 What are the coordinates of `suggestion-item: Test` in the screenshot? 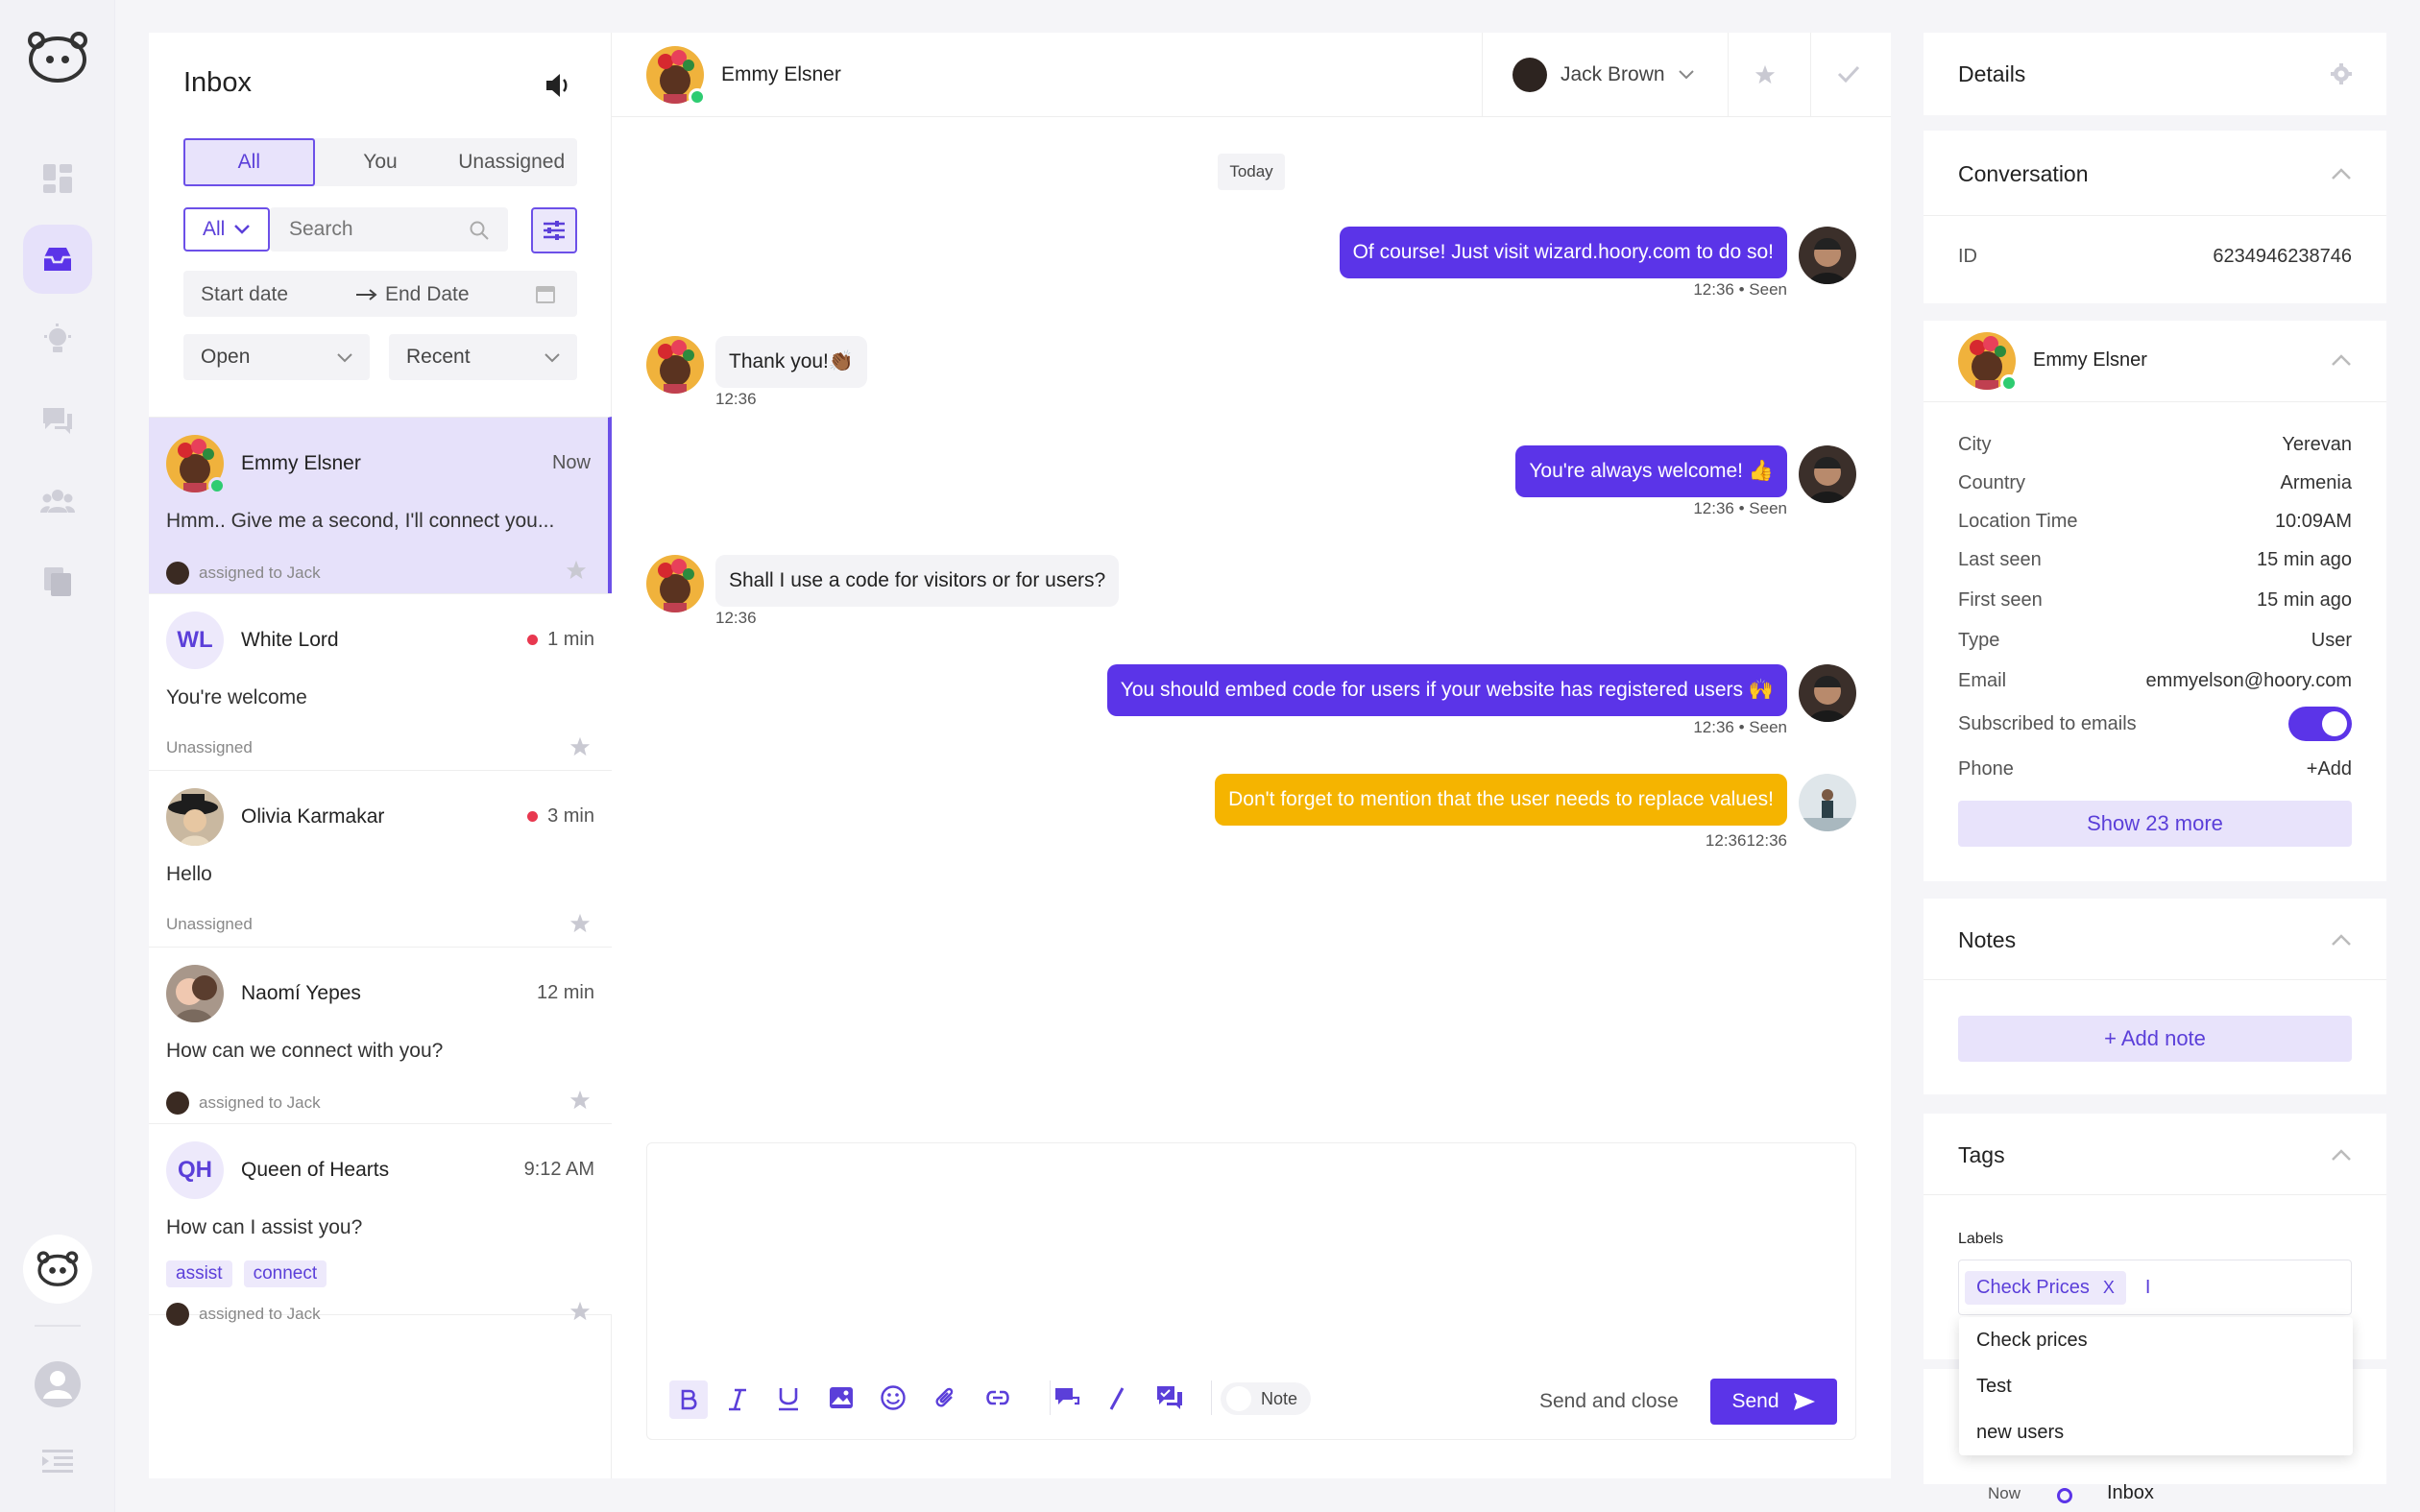 It's located at (2156, 1386).